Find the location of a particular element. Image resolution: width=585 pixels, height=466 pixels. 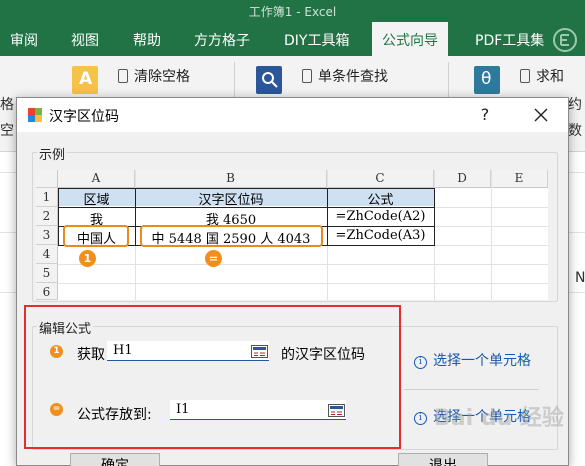

text-tools-icon: A is located at coordinates (85, 80).